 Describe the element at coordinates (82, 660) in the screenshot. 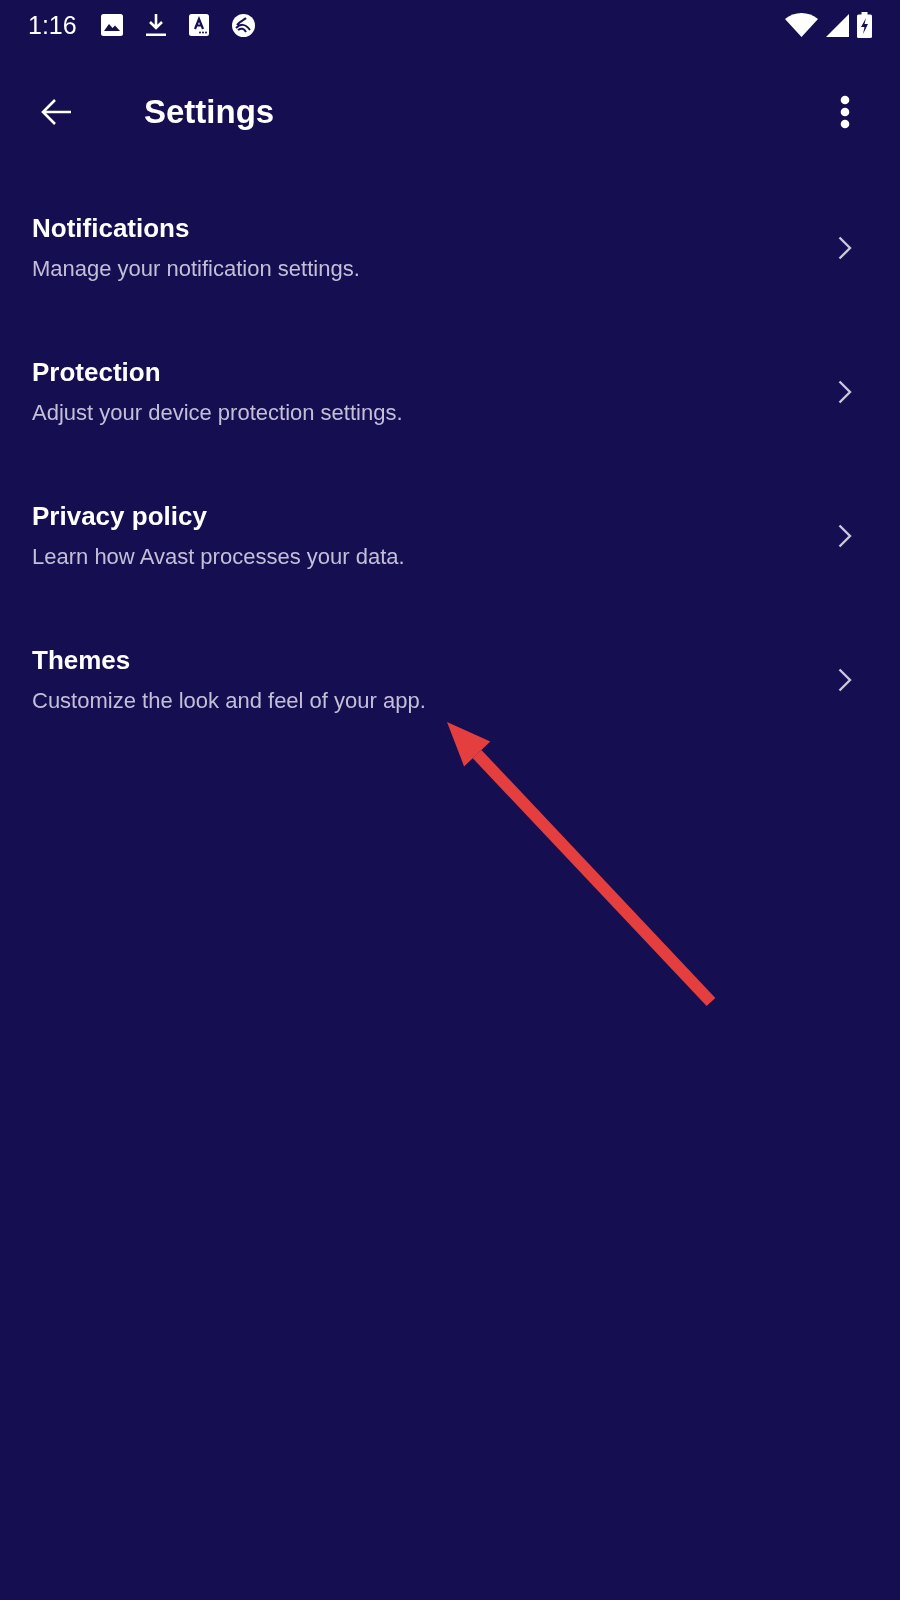

I see `item-title: Themes` at that location.